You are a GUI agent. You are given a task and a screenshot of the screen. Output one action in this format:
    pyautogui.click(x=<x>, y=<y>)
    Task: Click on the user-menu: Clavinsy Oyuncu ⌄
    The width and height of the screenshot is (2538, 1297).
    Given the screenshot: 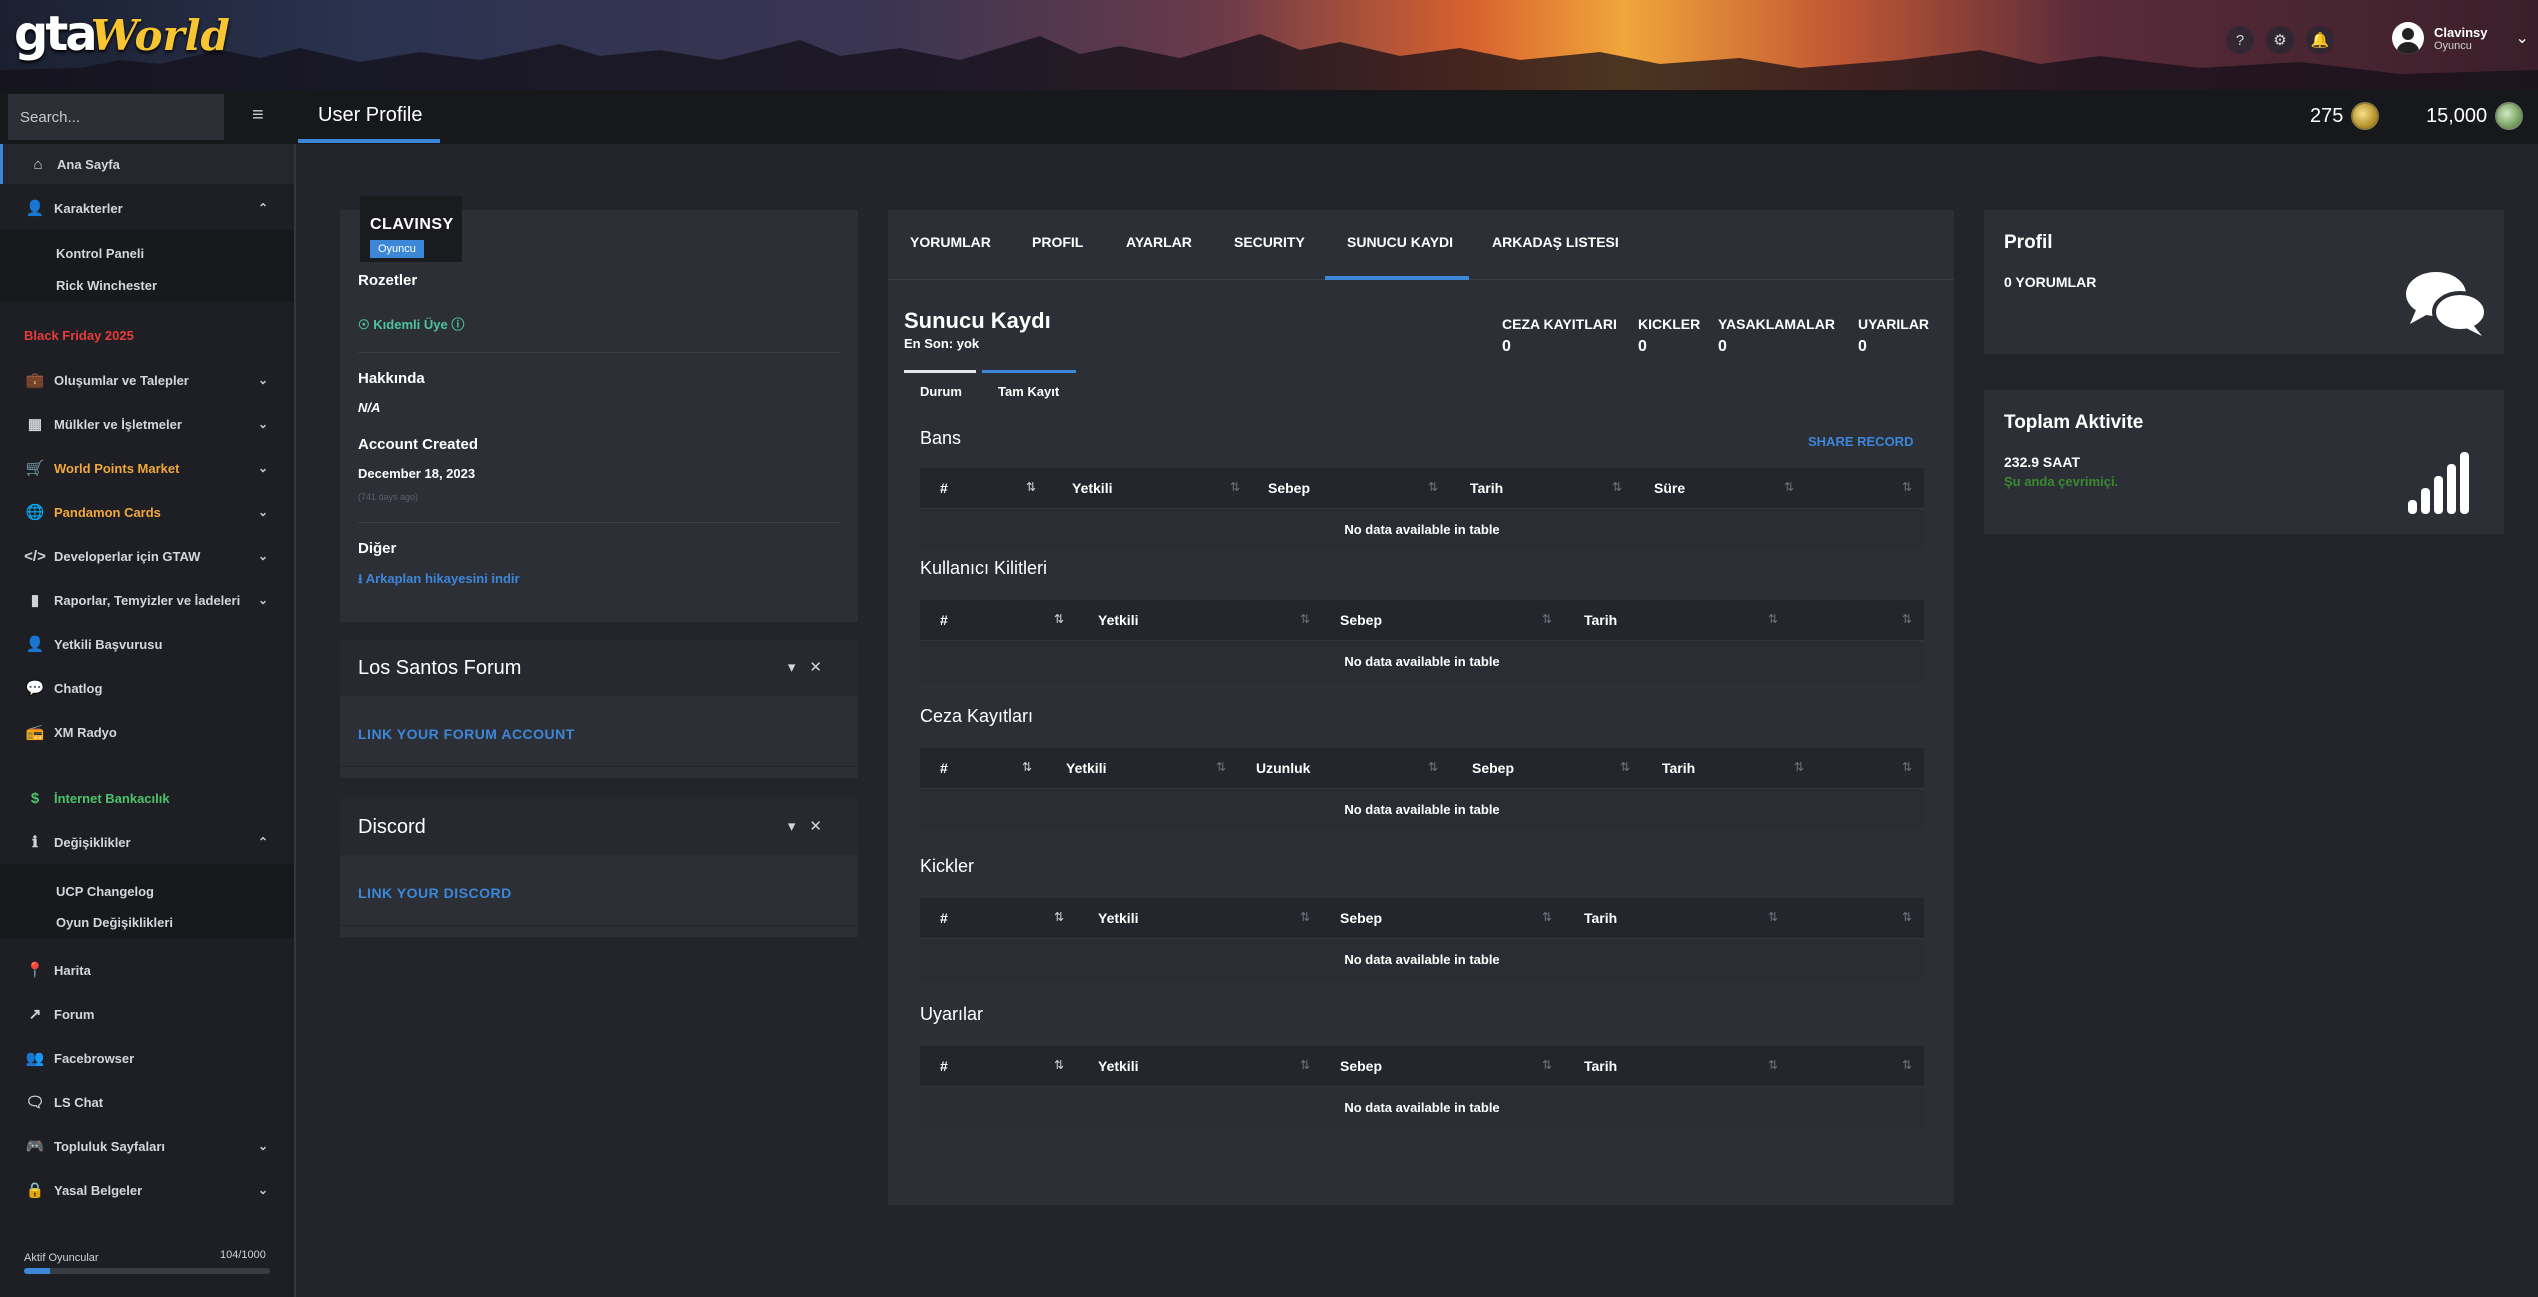 What is the action you would take?
    pyautogui.click(x=2460, y=38)
    